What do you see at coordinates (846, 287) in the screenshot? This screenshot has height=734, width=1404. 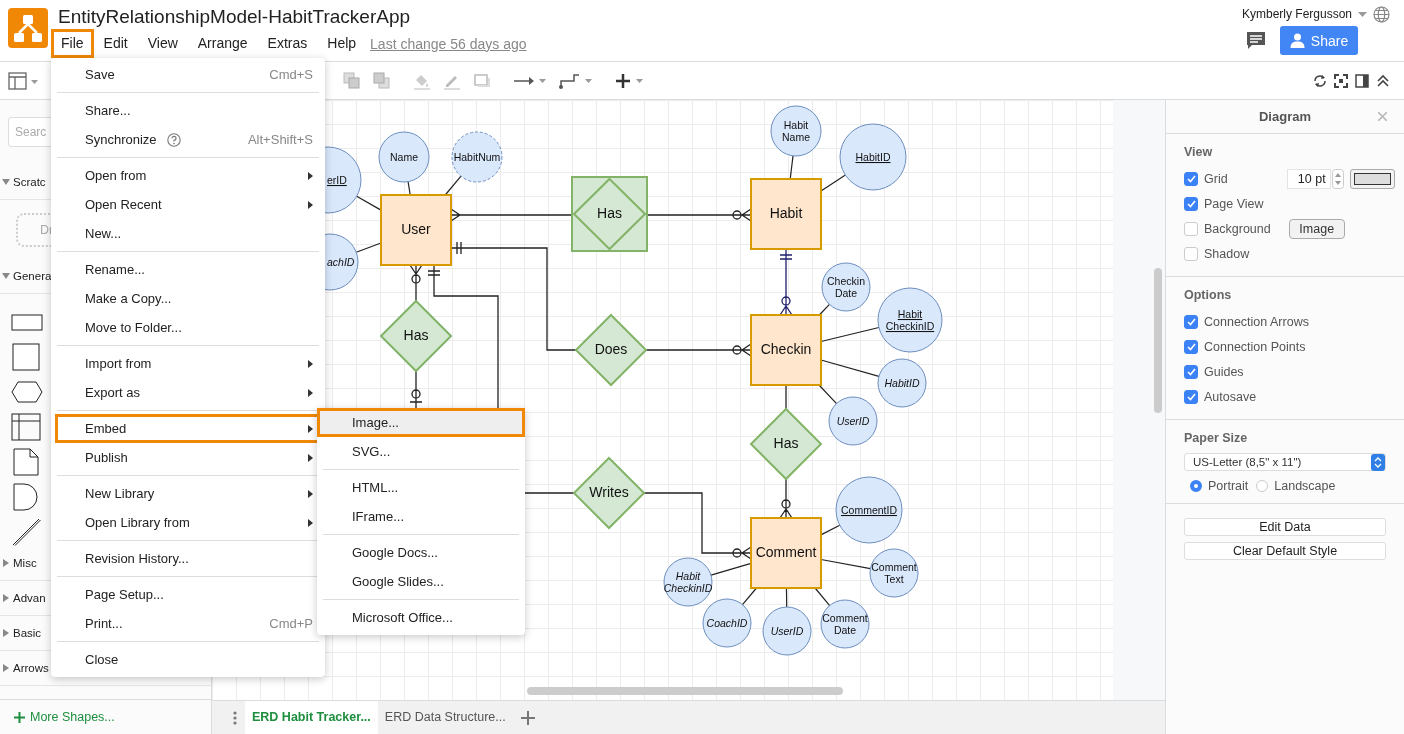 I see `attribute-name: Checkin Date` at bounding box center [846, 287].